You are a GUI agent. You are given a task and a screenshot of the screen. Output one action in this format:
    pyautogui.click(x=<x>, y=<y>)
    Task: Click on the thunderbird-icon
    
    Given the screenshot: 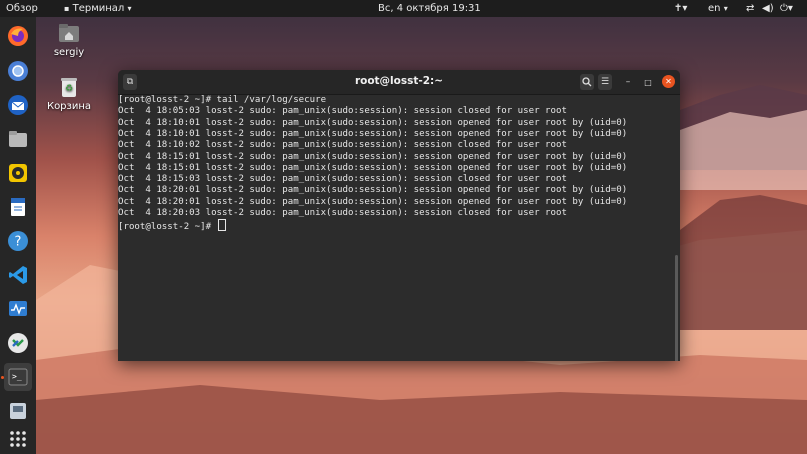 What is the action you would take?
    pyautogui.click(x=18, y=105)
    